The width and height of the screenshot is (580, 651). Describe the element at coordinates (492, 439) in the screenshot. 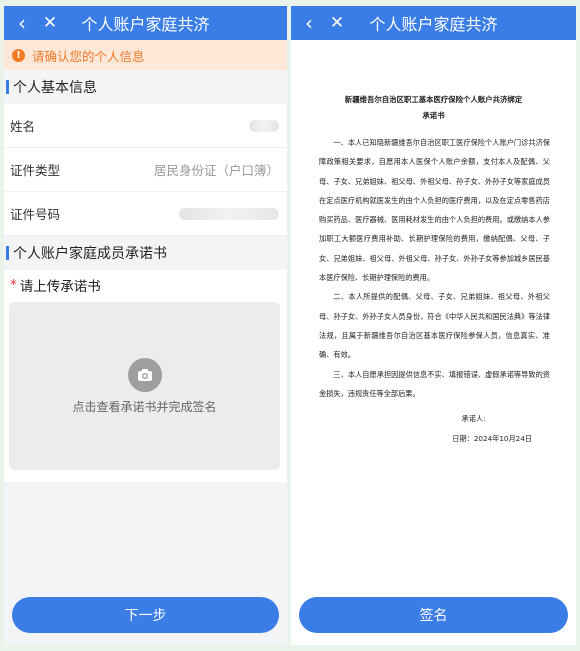

I see `doc-date: 日期：2024年10月24日` at that location.